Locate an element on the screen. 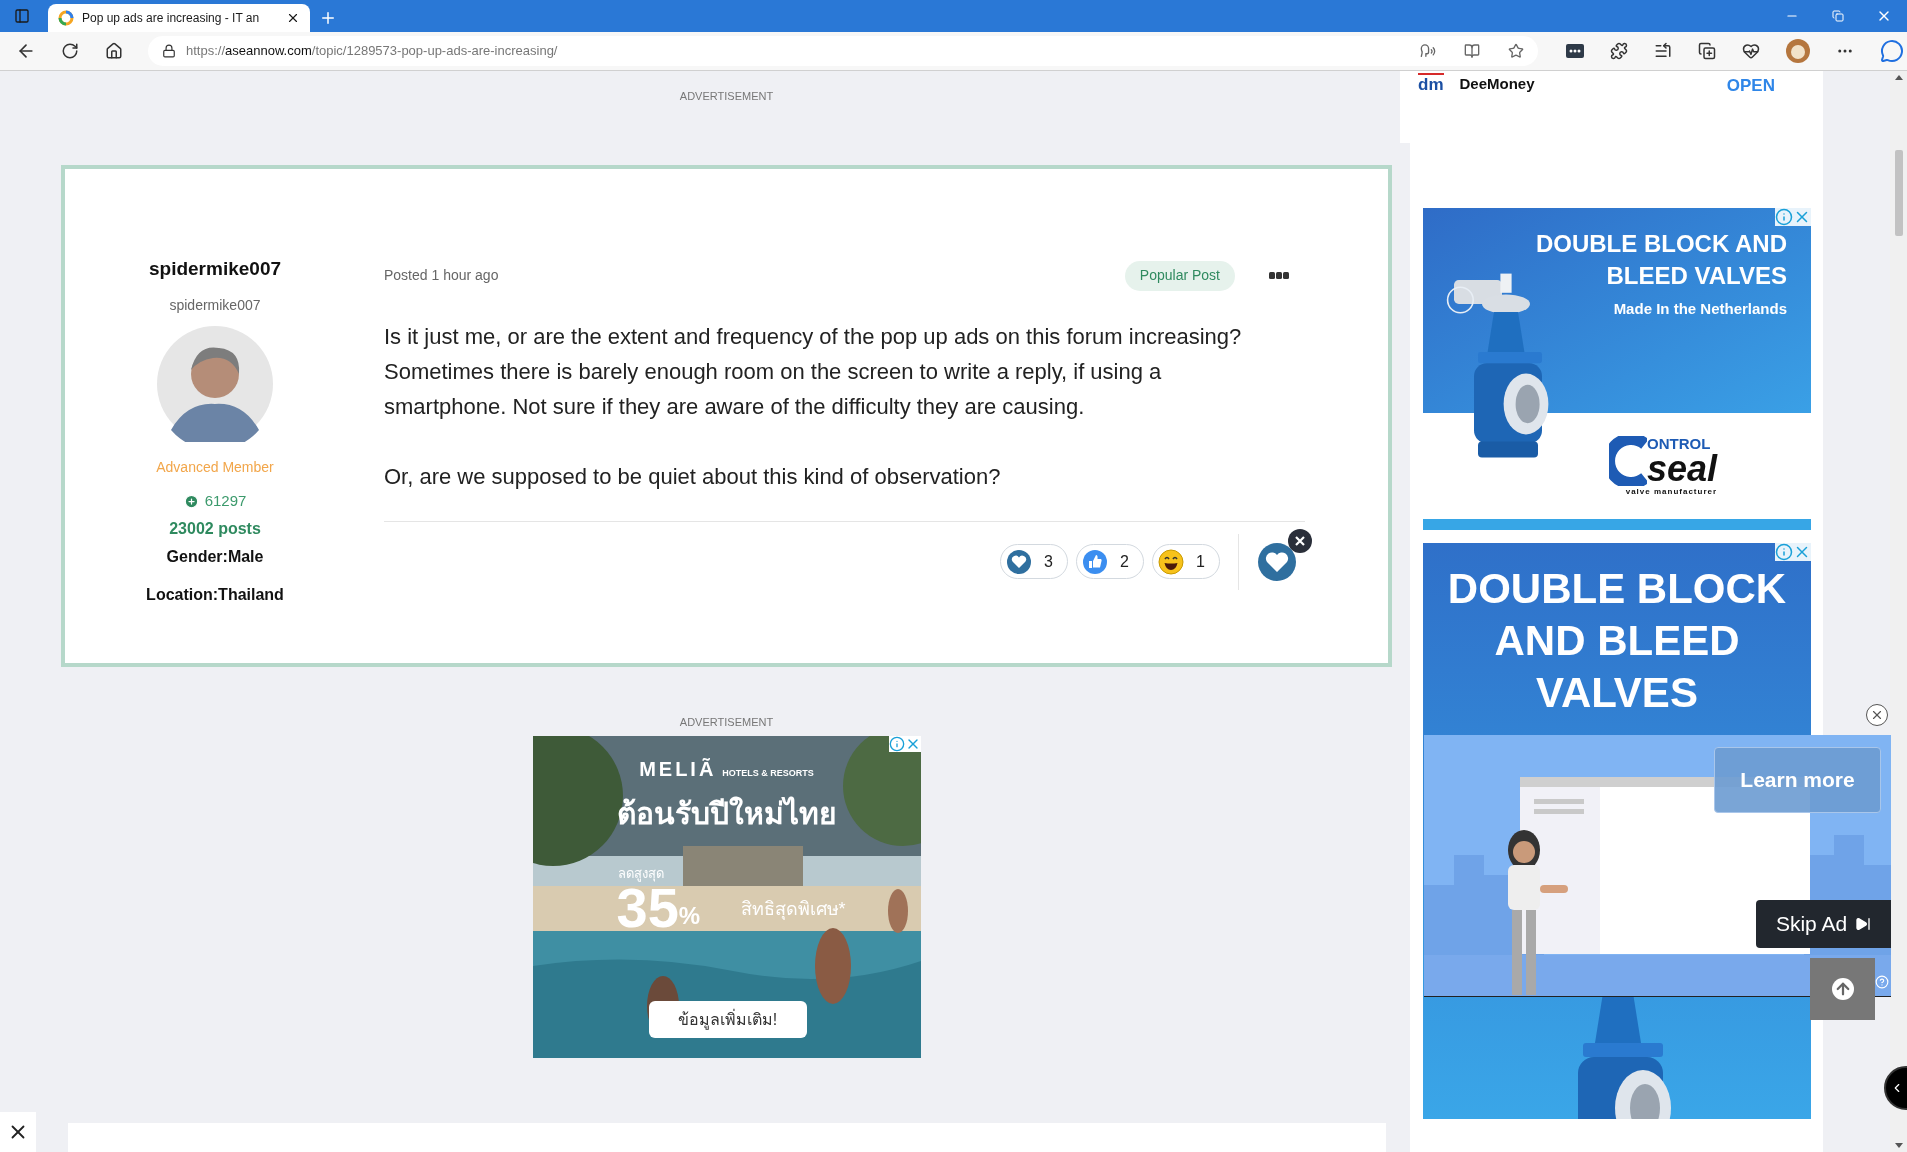  scroll-down-icon is located at coordinates (1898, 1145).